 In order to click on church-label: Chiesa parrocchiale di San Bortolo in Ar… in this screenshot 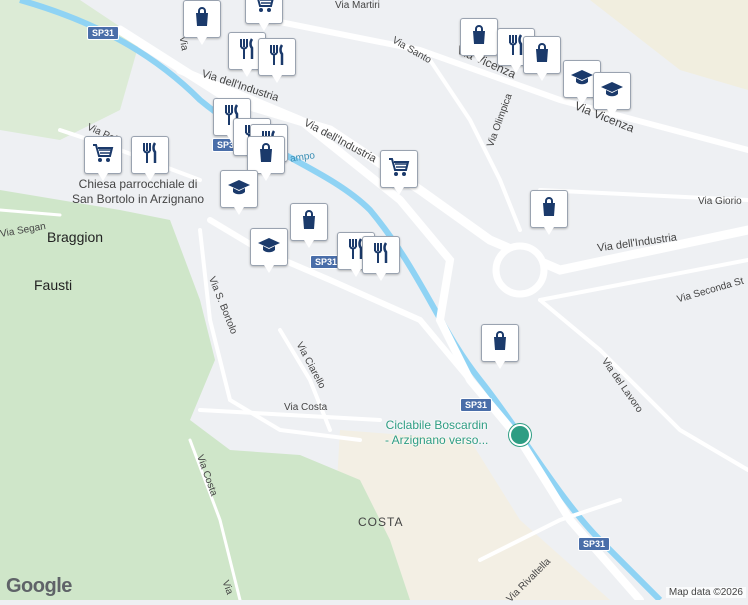, I will do `click(138, 192)`.